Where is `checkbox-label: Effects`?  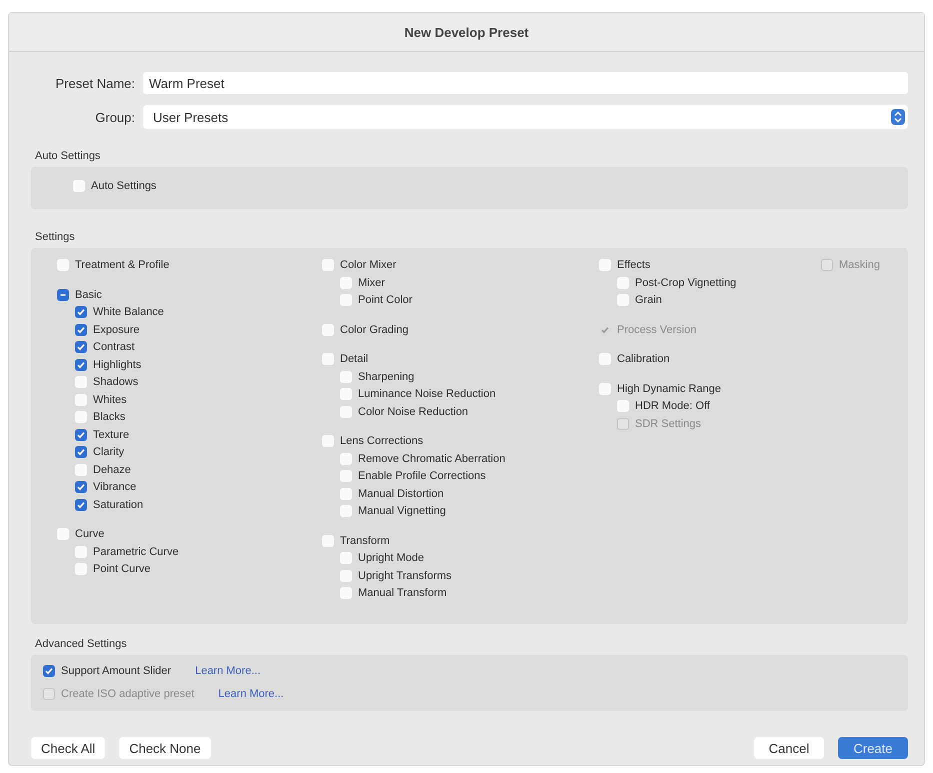 checkbox-label: Effects is located at coordinates (633, 265).